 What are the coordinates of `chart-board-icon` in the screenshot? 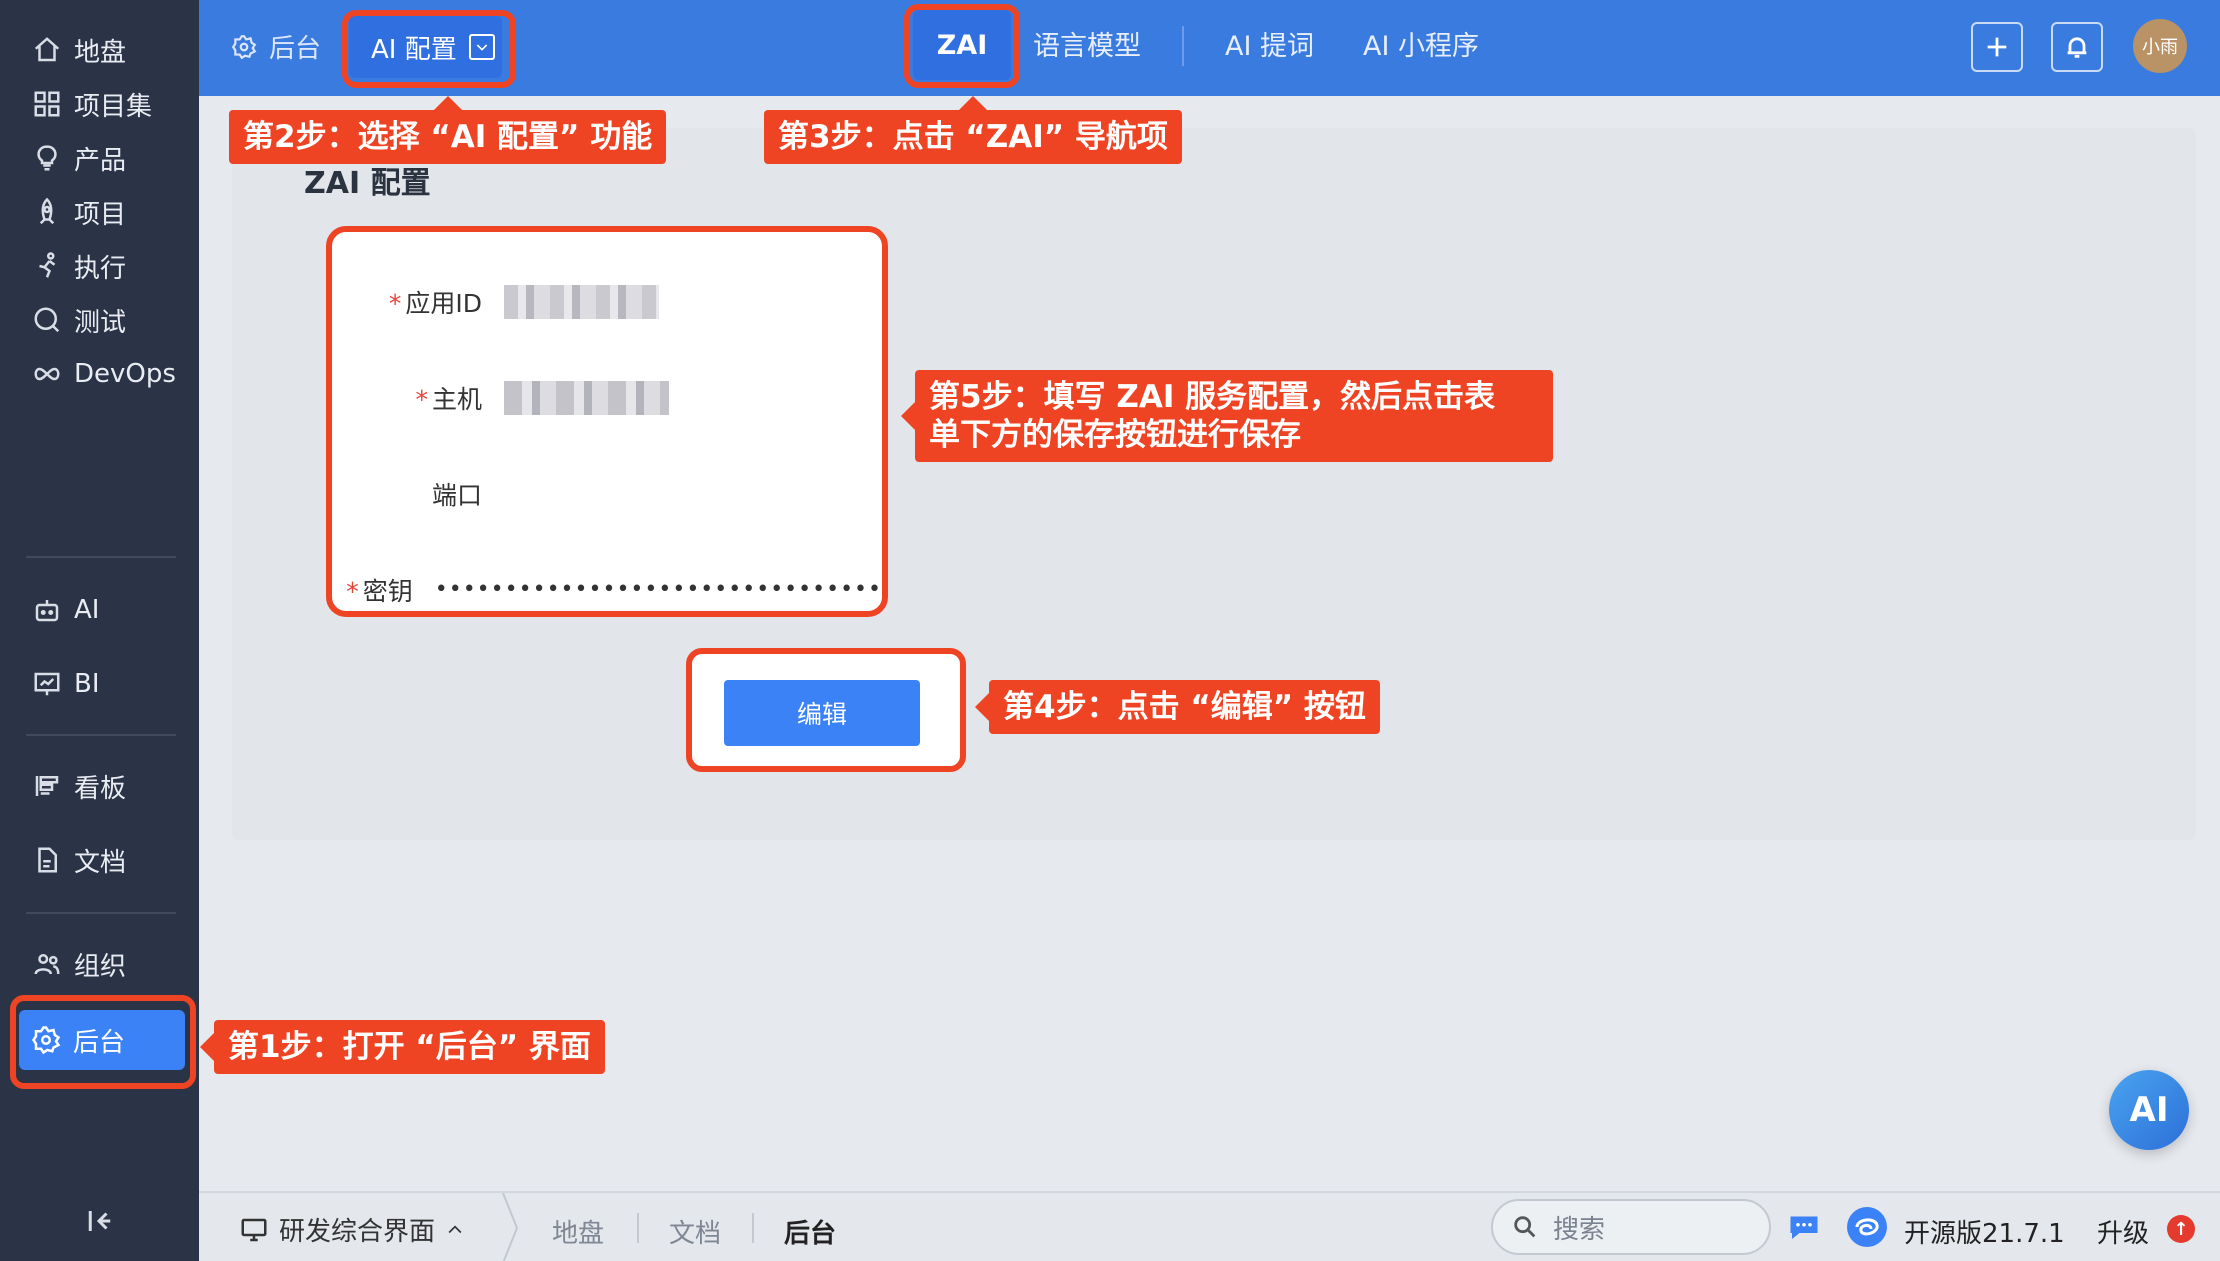 It's located at (47, 684).